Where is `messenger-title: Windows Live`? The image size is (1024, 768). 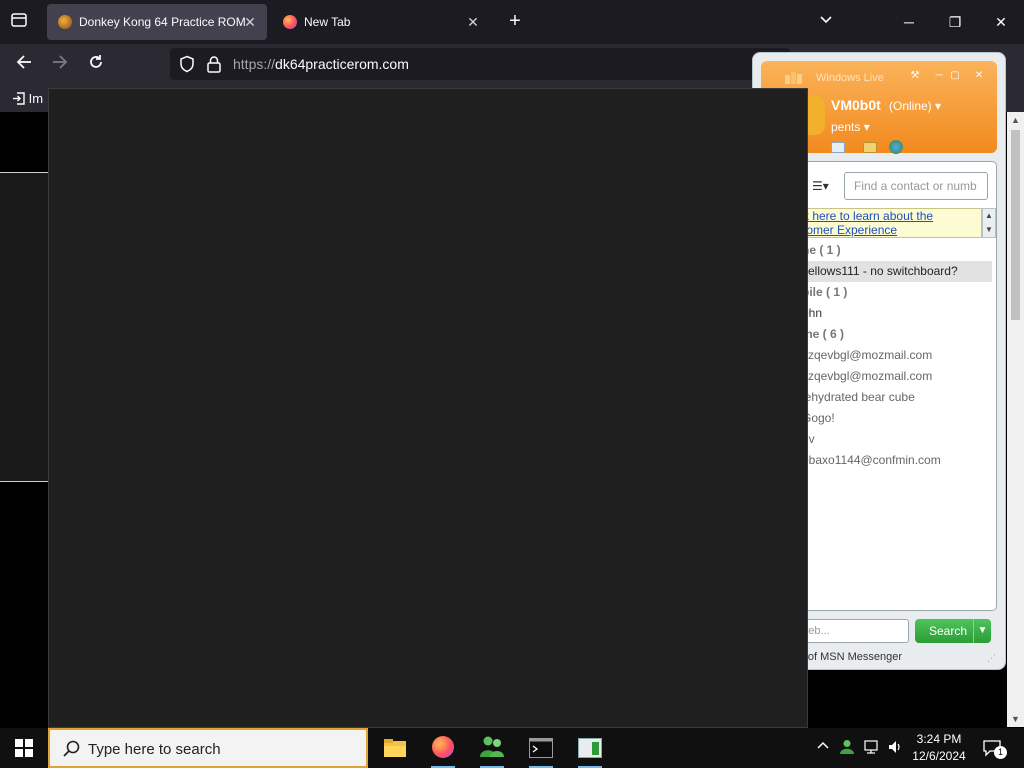
messenger-title: Windows Live is located at coordinates (850, 78).